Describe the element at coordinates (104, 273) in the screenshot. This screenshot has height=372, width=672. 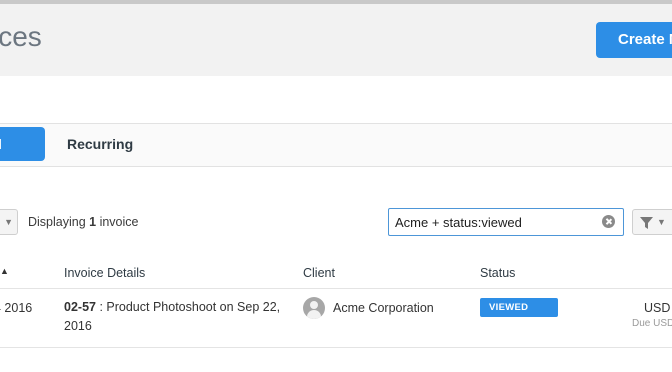
I see `column-header-invoice-details: Invoice Details` at that location.